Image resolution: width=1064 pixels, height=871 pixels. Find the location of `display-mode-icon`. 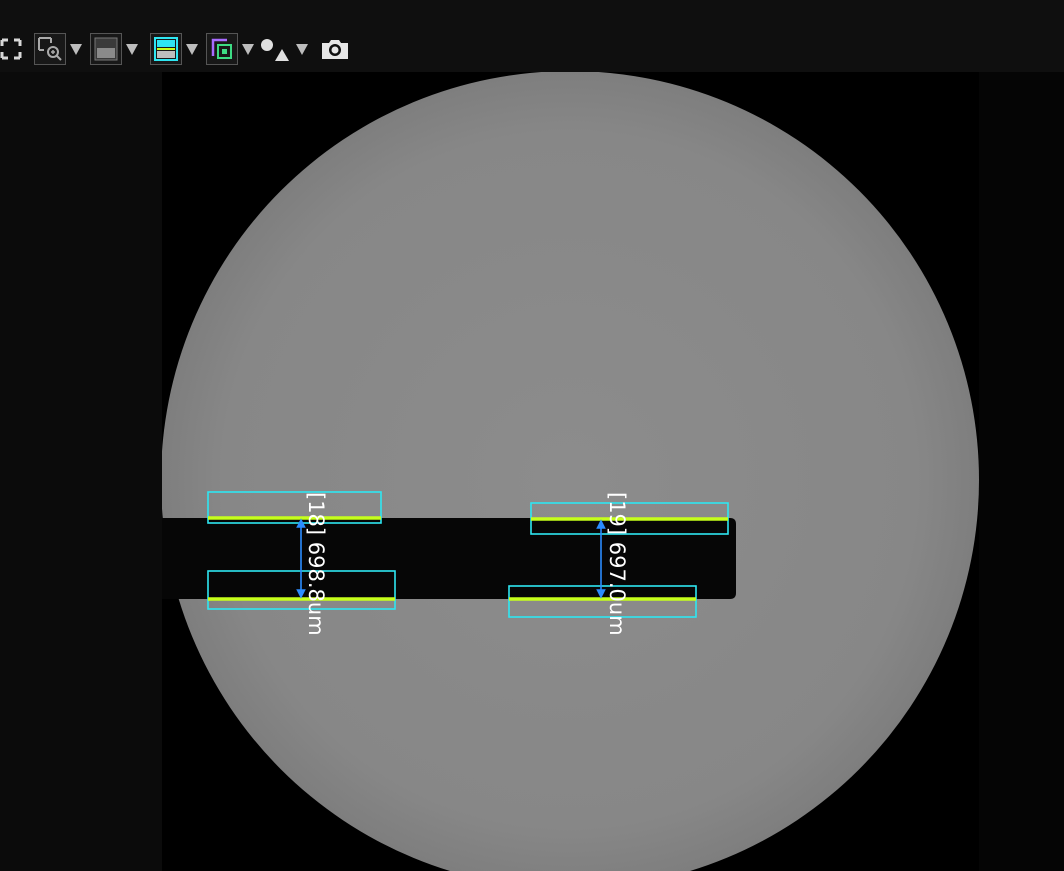

display-mode-icon is located at coordinates (106, 49).